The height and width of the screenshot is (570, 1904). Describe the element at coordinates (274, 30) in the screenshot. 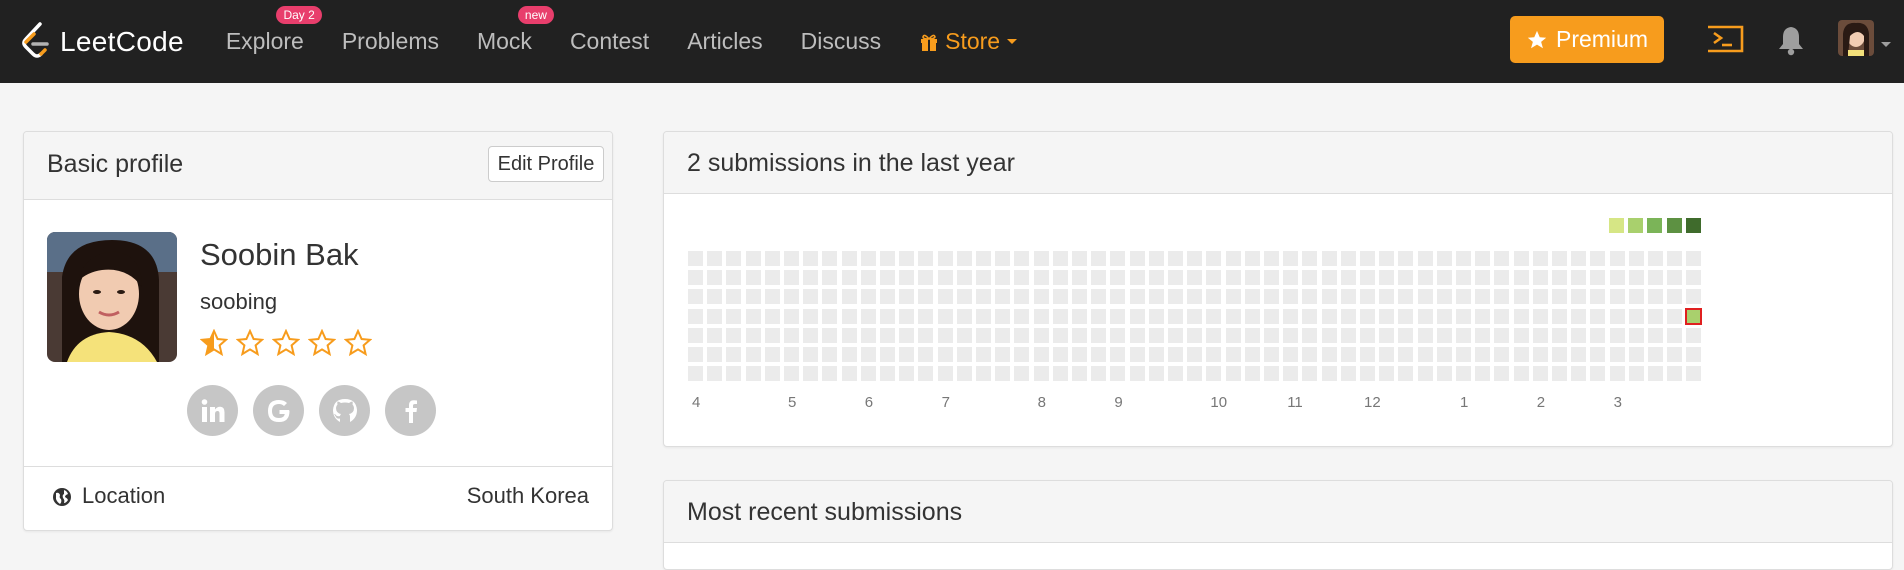

I see `nav-explore: Explore Day 2` at that location.